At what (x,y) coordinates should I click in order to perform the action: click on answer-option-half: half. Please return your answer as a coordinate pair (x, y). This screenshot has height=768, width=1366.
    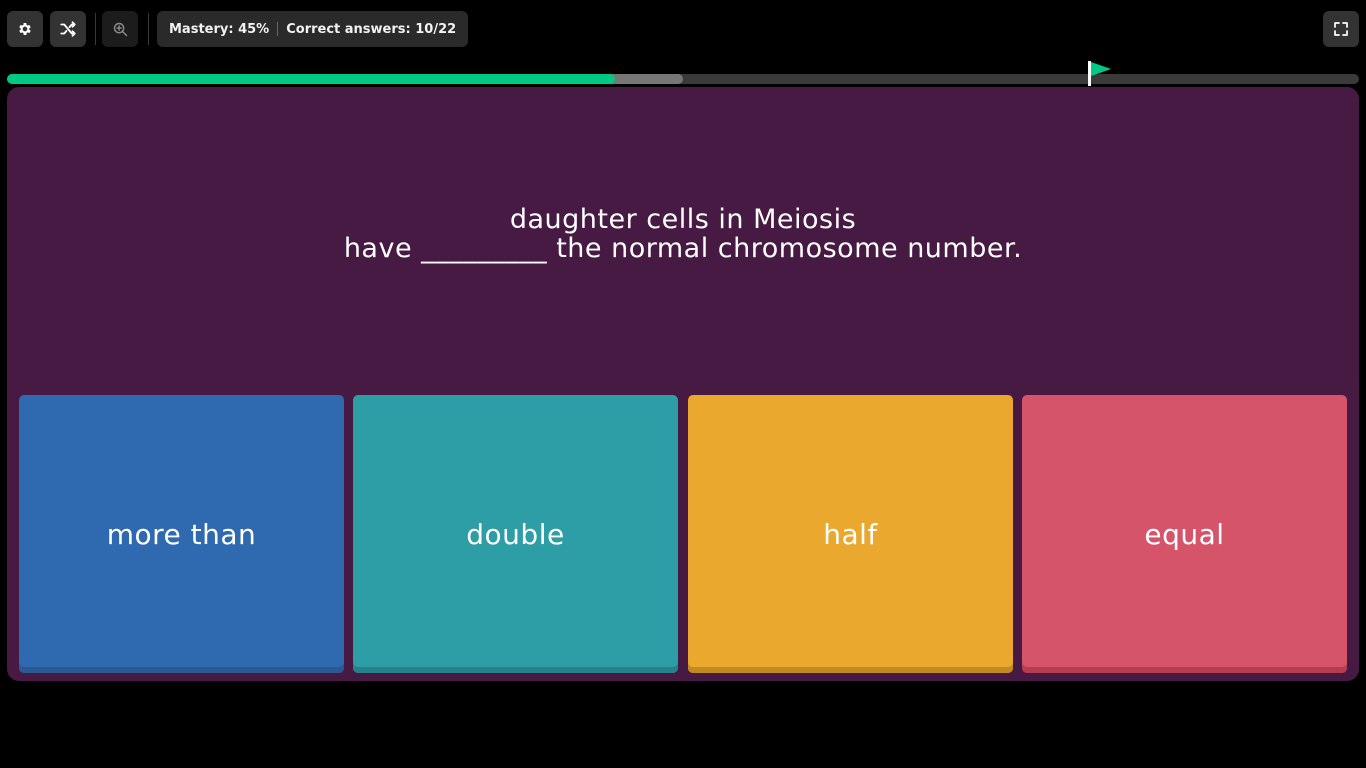
    Looking at the image, I should click on (850, 534).